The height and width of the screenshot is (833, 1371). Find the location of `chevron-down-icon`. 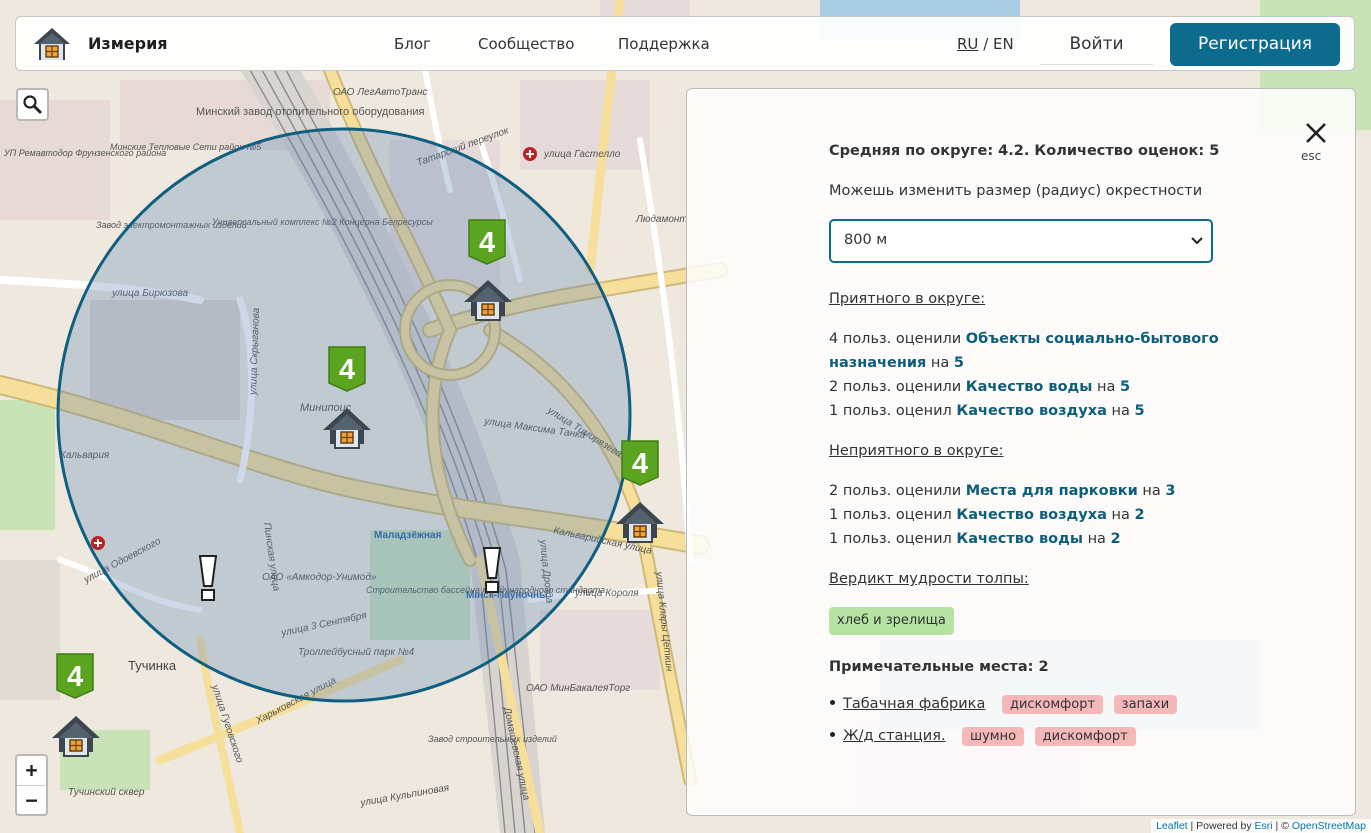

chevron-down-icon is located at coordinates (1197, 241).